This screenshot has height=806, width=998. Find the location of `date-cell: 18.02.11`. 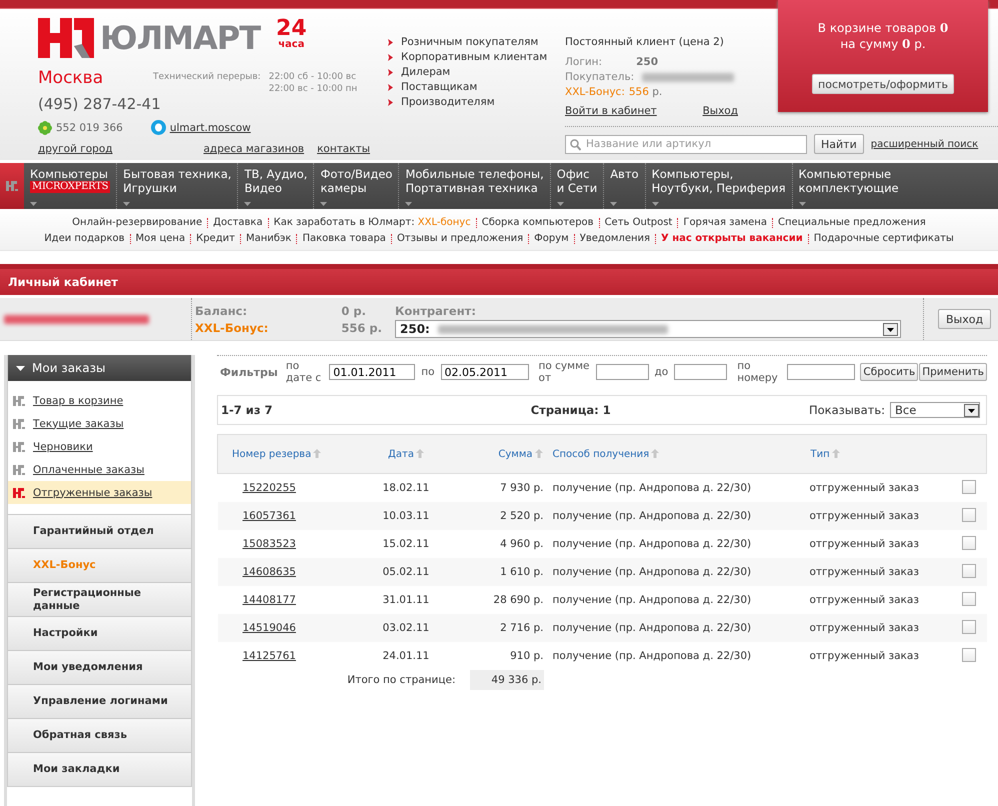

date-cell: 18.02.11 is located at coordinates (406, 488).